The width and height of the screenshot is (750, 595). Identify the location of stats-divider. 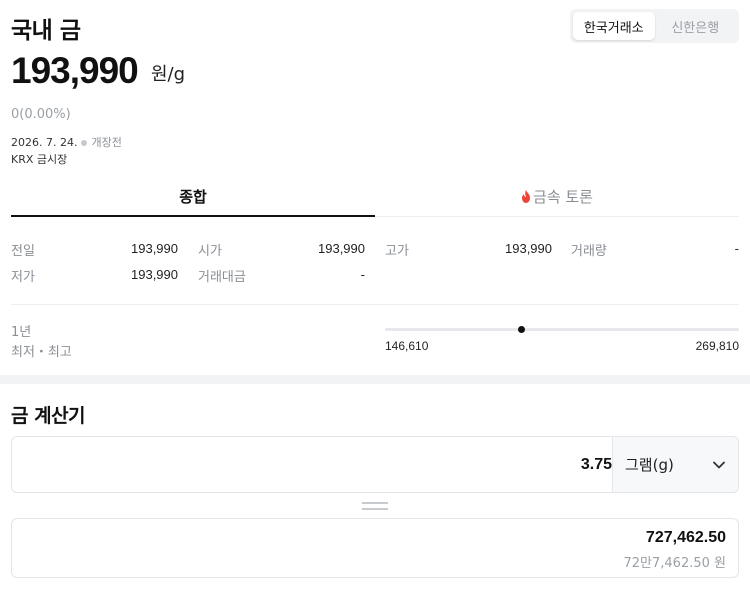
(375, 304).